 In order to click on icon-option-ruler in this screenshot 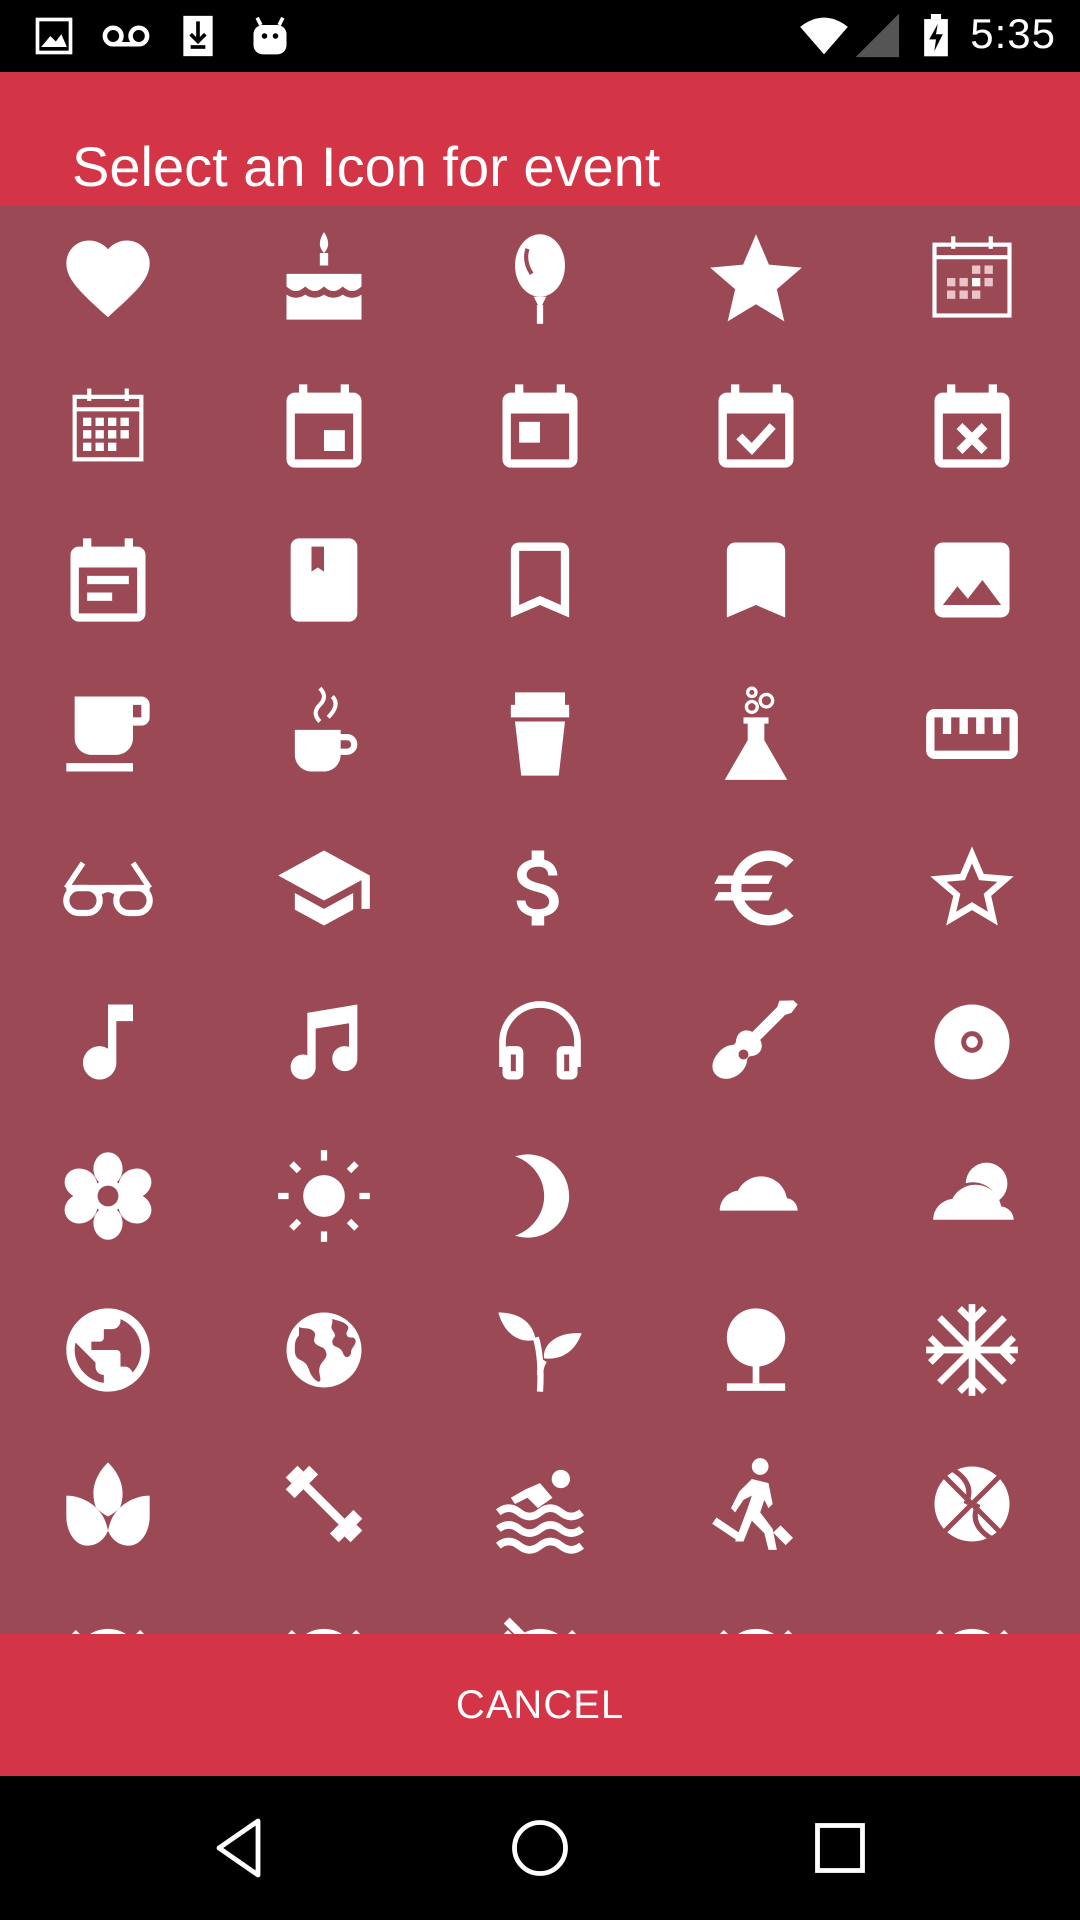, I will do `click(972, 734)`.